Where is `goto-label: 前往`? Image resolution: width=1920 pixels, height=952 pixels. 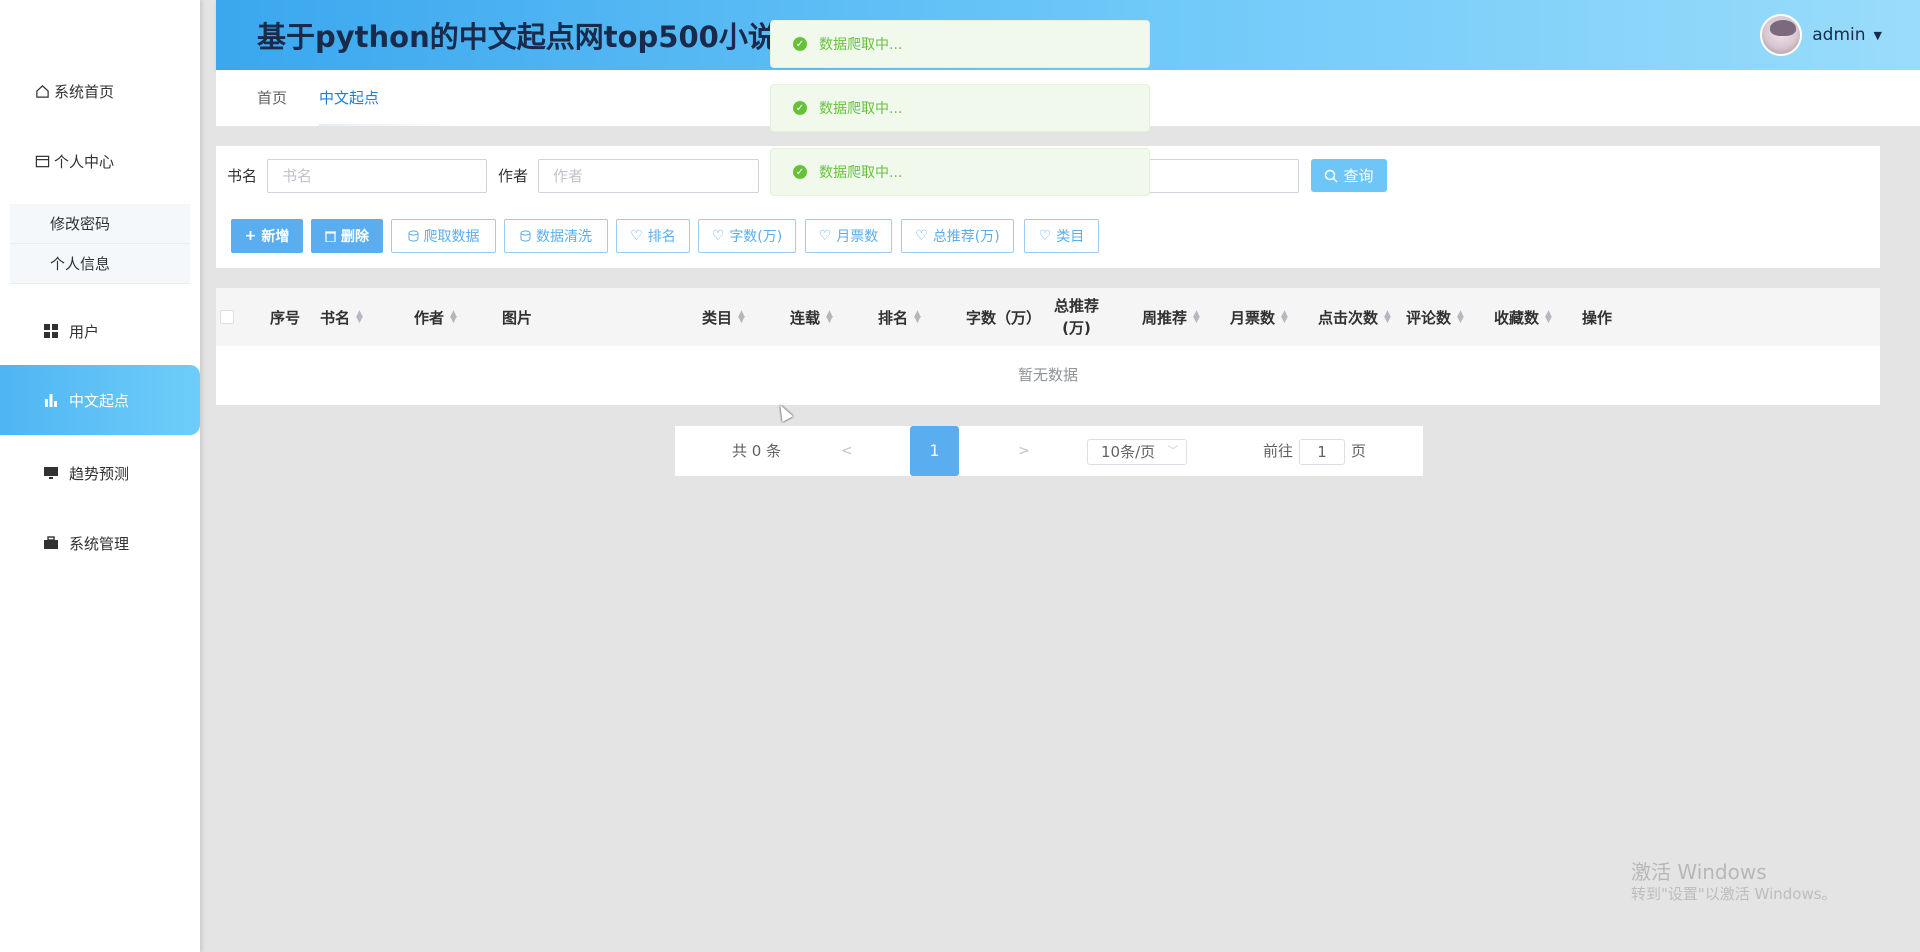 goto-label: 前往 is located at coordinates (1278, 451).